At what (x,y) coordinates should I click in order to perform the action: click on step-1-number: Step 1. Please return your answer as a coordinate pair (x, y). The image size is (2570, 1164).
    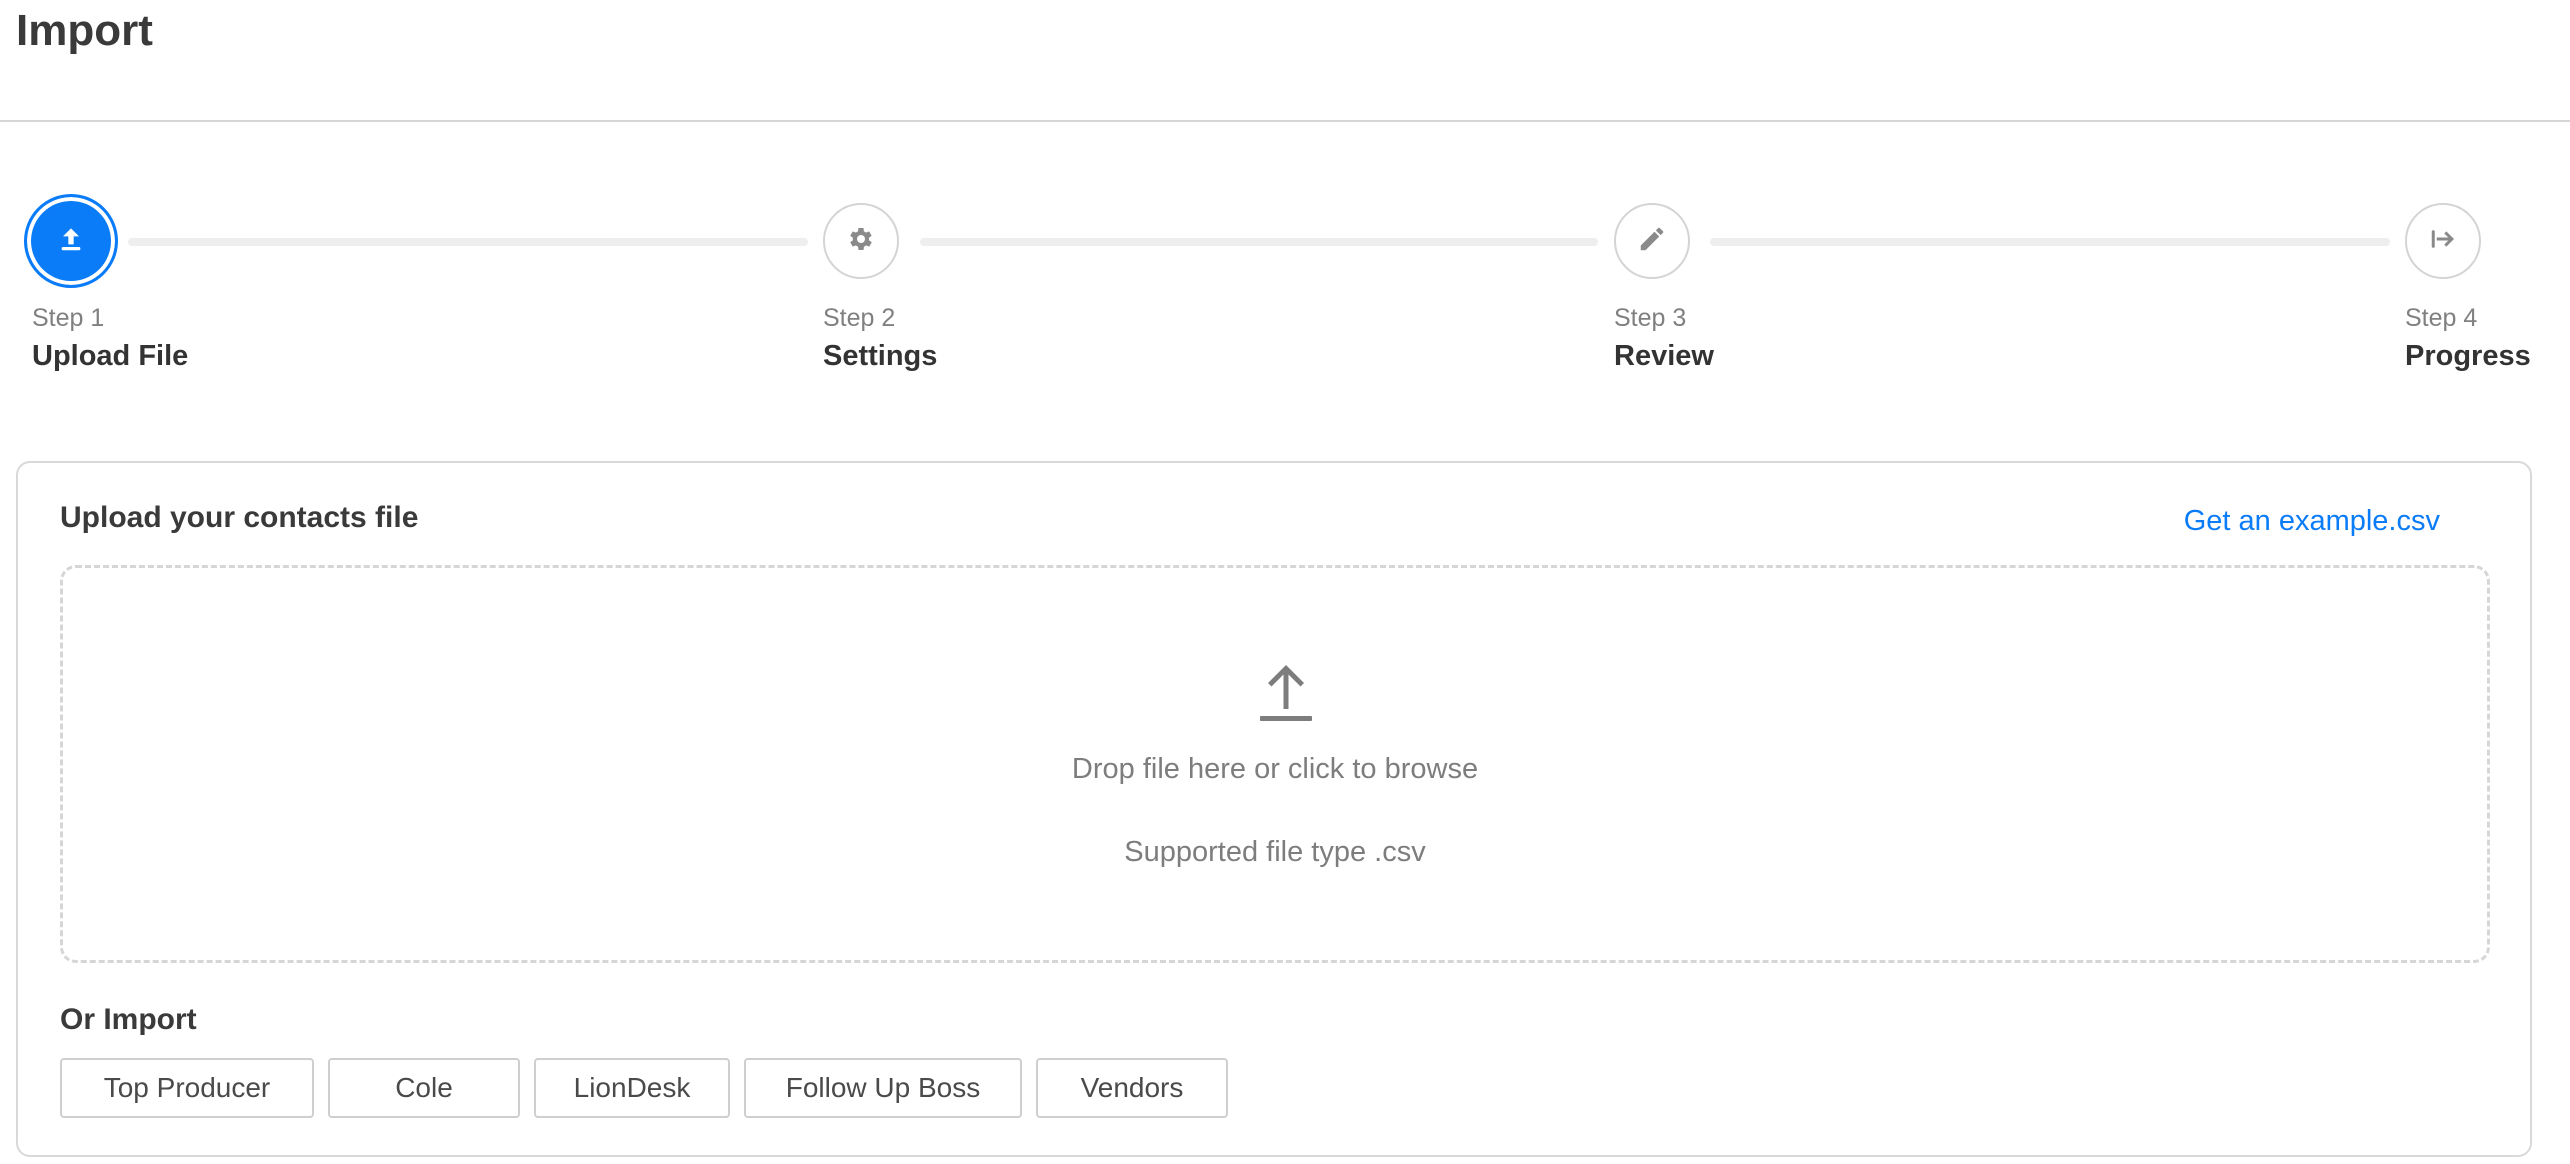
    Looking at the image, I should click on (68, 318).